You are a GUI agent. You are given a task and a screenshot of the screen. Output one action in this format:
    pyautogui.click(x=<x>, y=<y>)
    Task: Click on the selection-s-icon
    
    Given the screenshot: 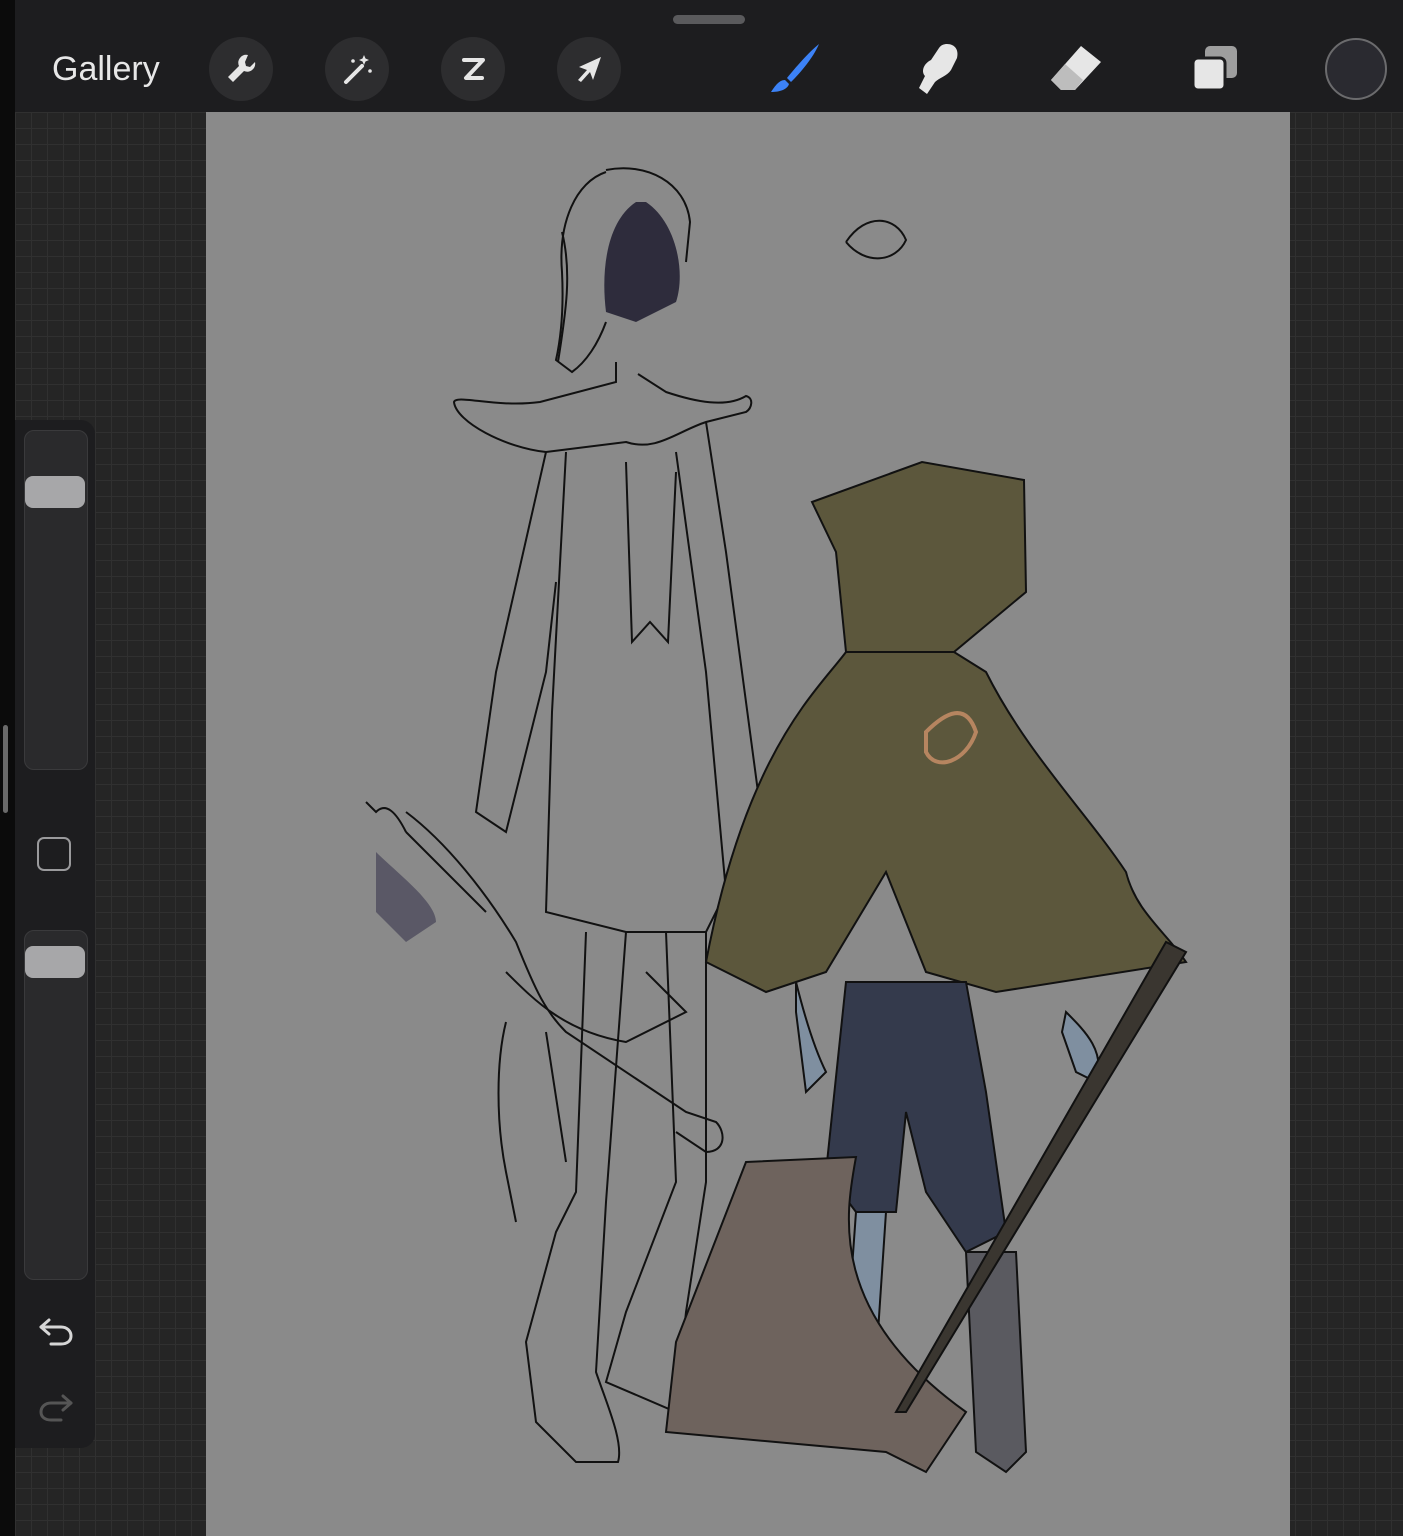 What is the action you would take?
    pyautogui.click(x=473, y=69)
    